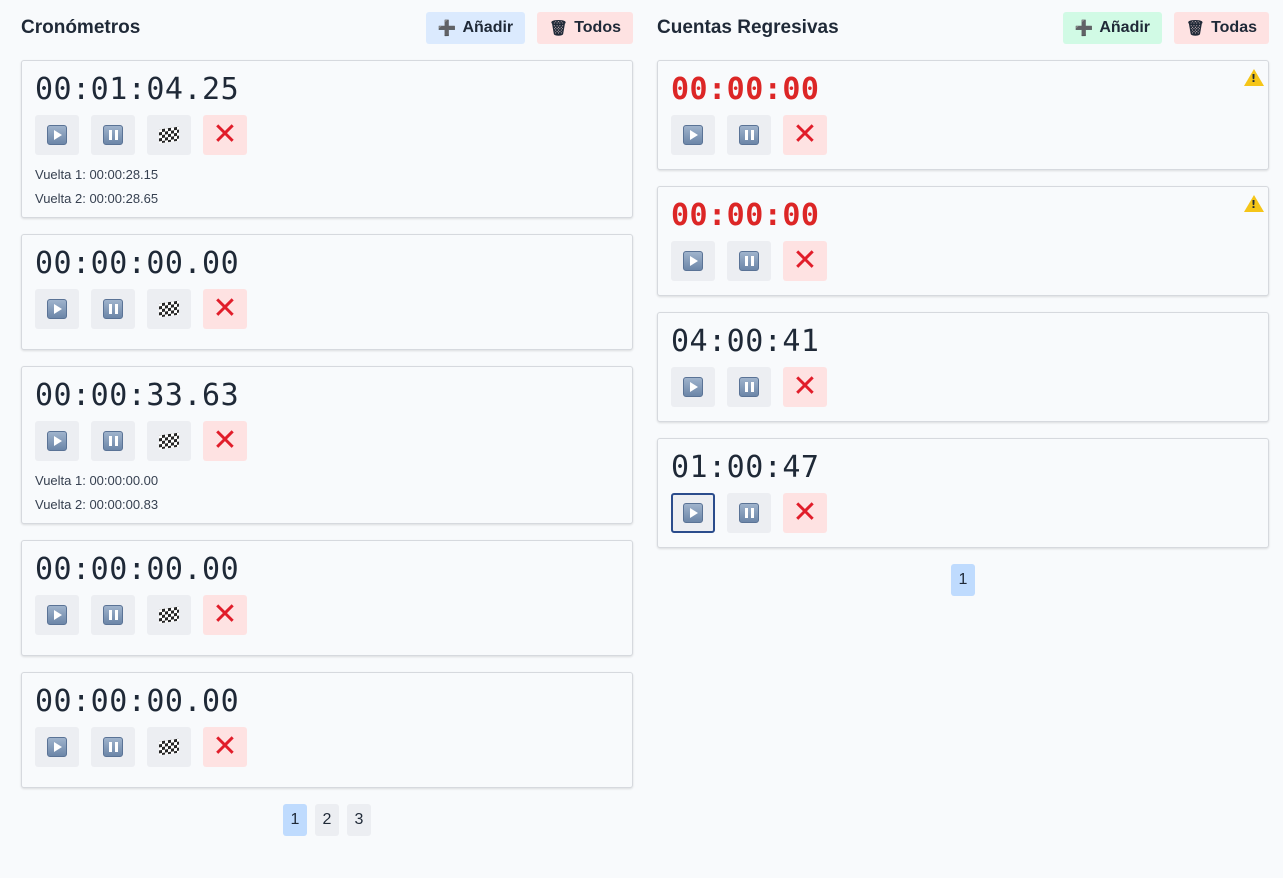  What do you see at coordinates (97, 504) in the screenshot?
I see `lap-entry: Vuelta 2: 00:00:00.83` at bounding box center [97, 504].